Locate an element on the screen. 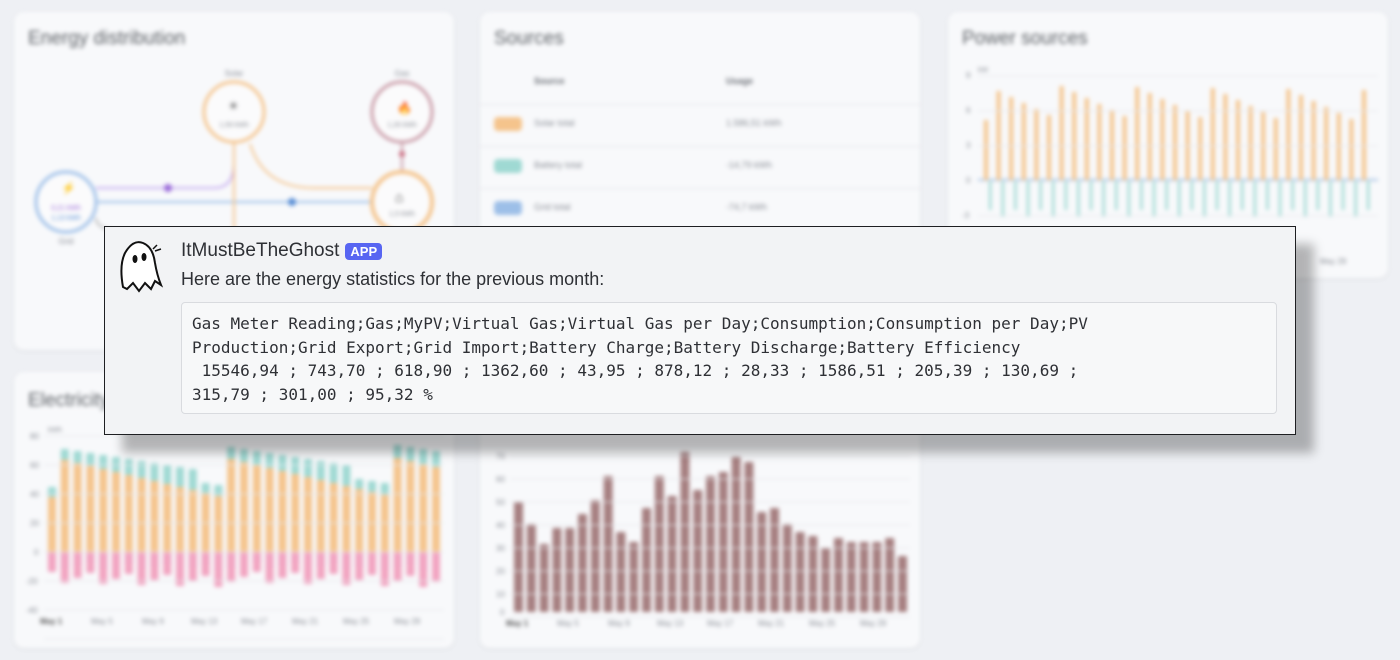 The width and height of the screenshot is (1400, 660). electricity-x-tick: May 13 is located at coordinates (204, 621).